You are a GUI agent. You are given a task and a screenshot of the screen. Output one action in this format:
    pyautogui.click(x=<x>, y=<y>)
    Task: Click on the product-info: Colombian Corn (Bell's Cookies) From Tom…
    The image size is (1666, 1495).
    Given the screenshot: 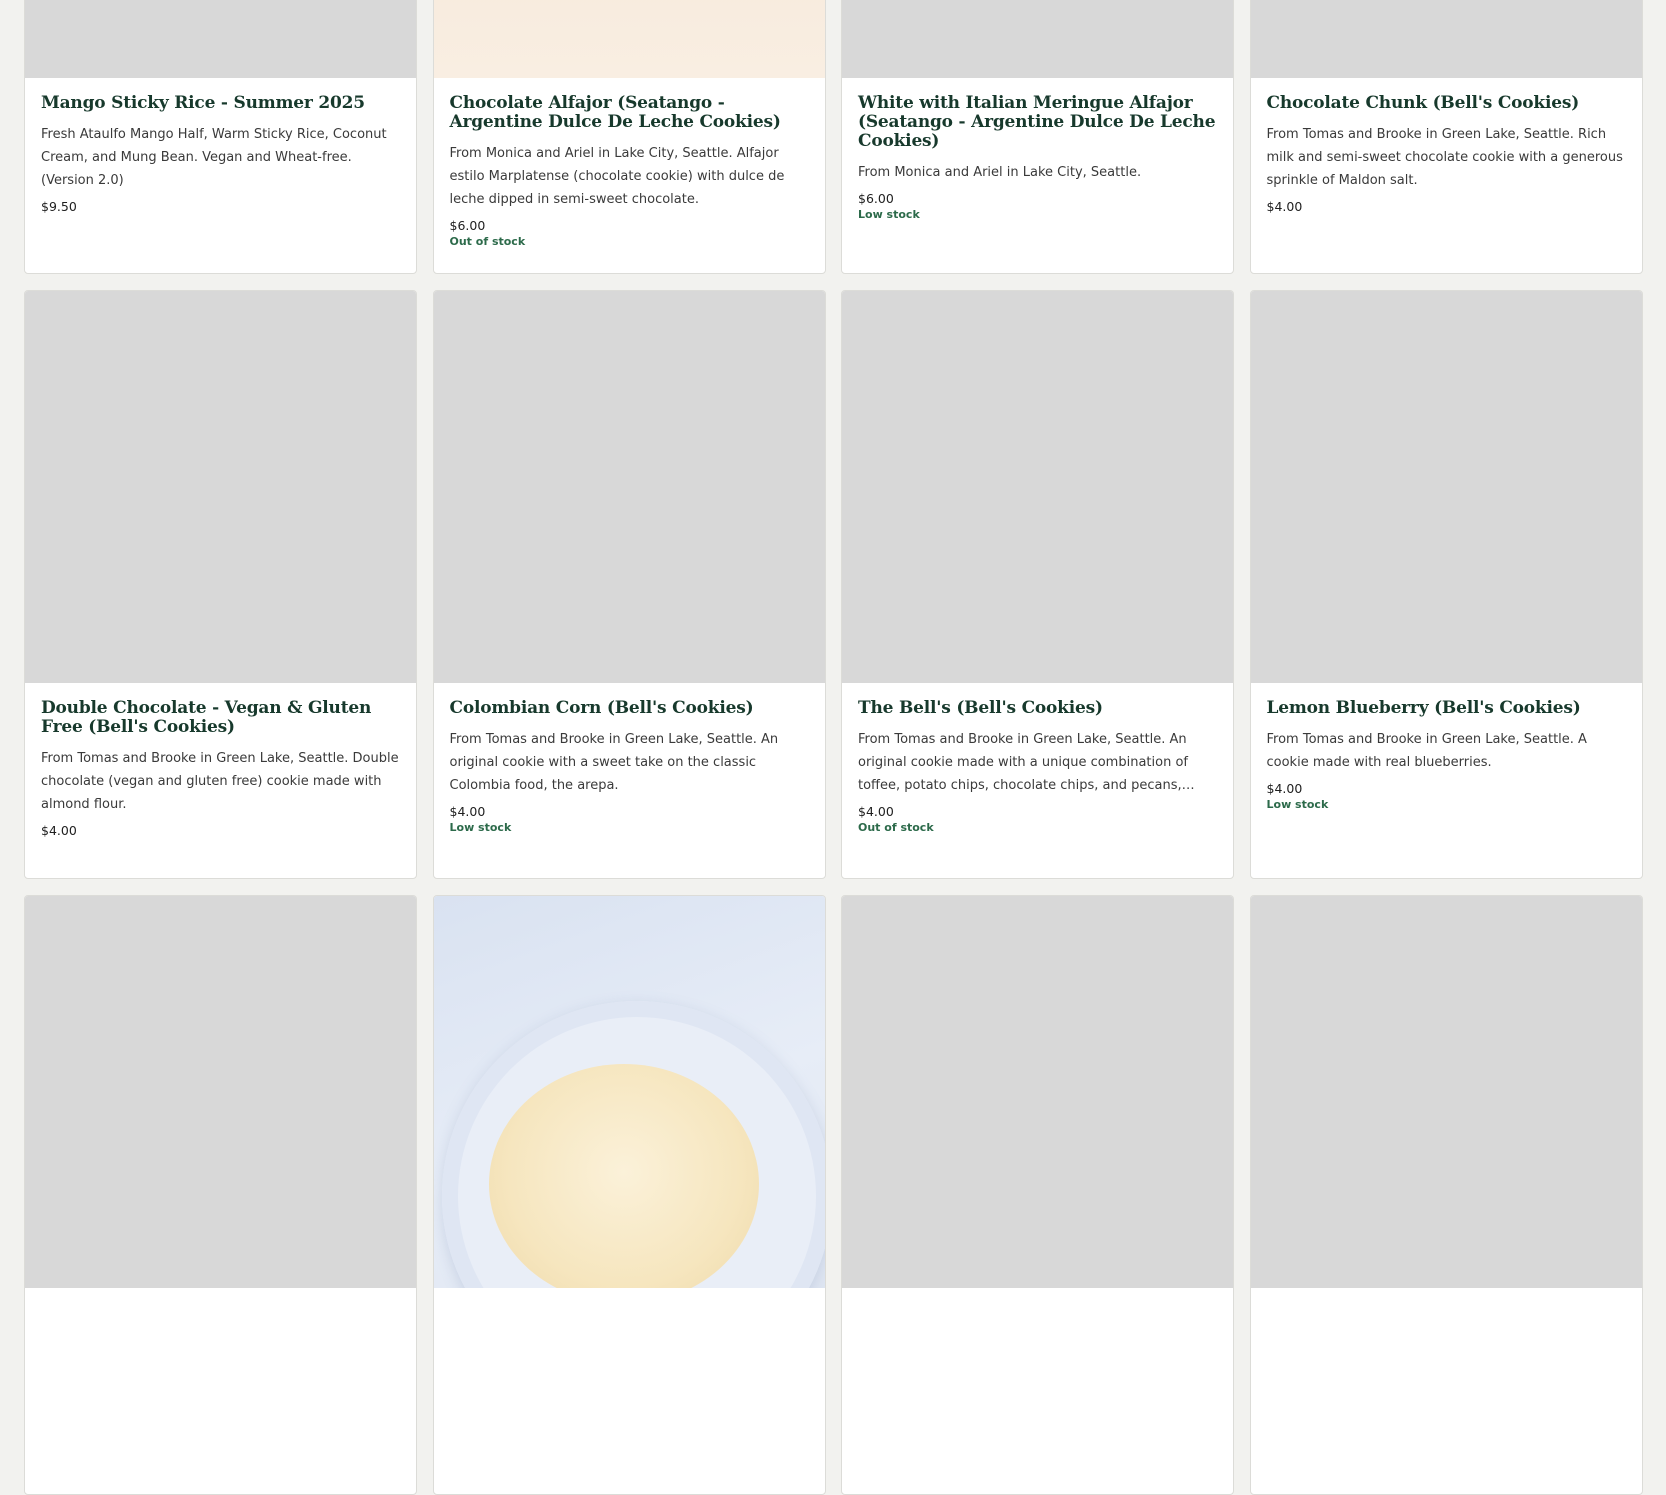 What is the action you would take?
    pyautogui.click(x=629, y=780)
    